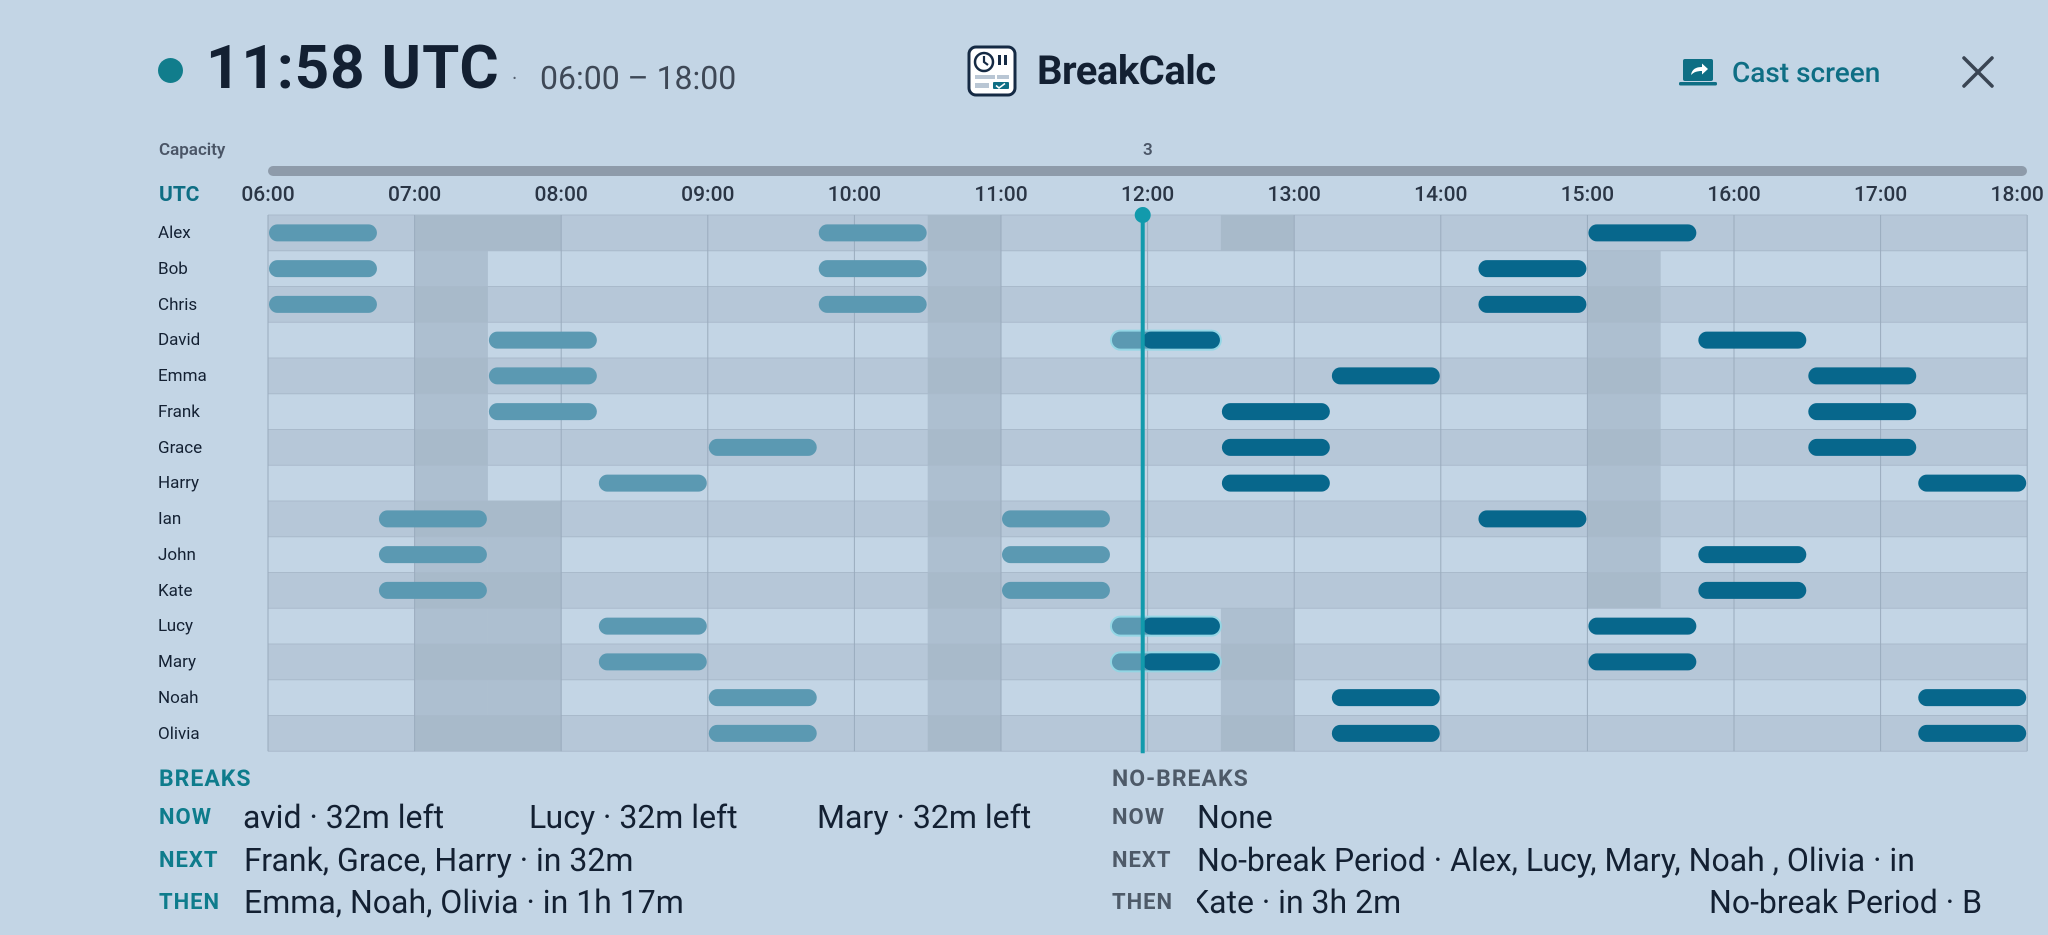  I want to click on breaks-section-title: BREAKS, so click(205, 778).